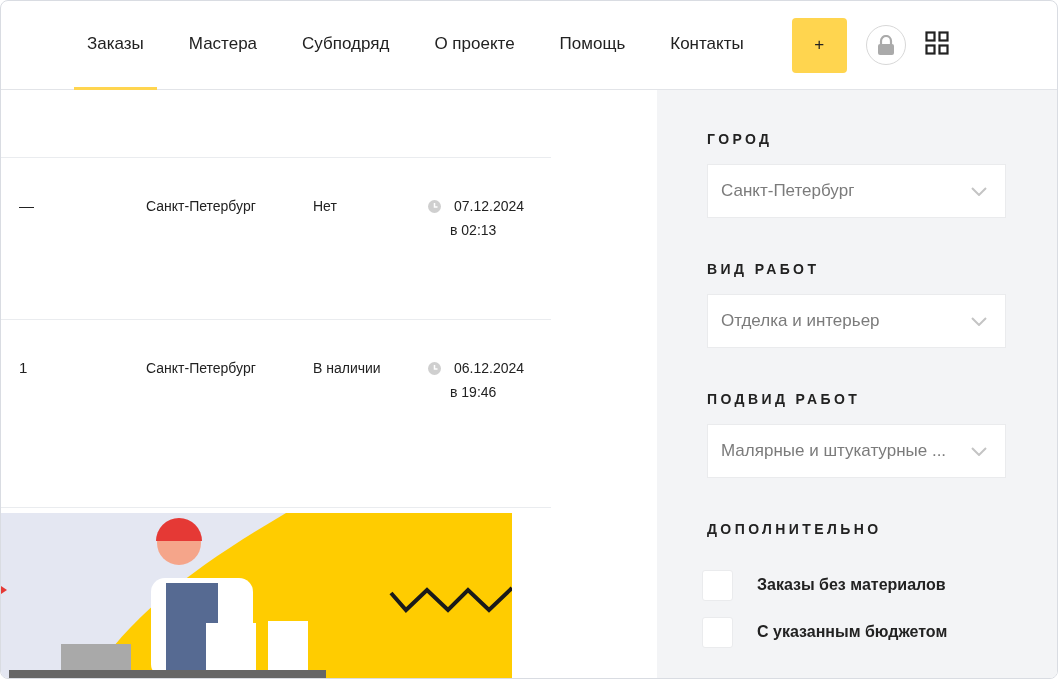  Describe the element at coordinates (707, 45) in the screenshot. I see `nav-tab: Контакты` at that location.